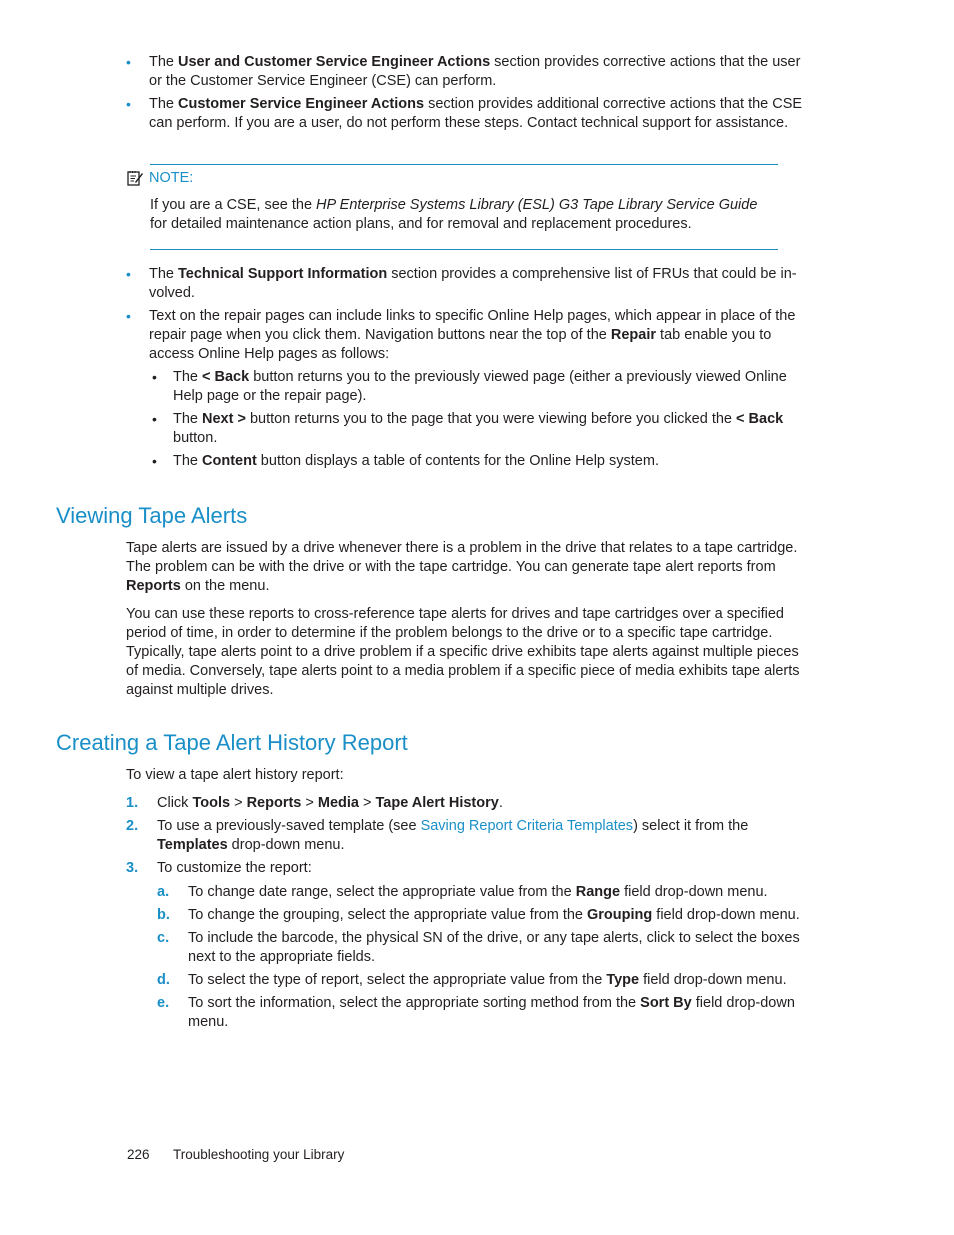 The width and height of the screenshot is (954, 1235). I want to click on substep-letter: d., so click(163, 980).